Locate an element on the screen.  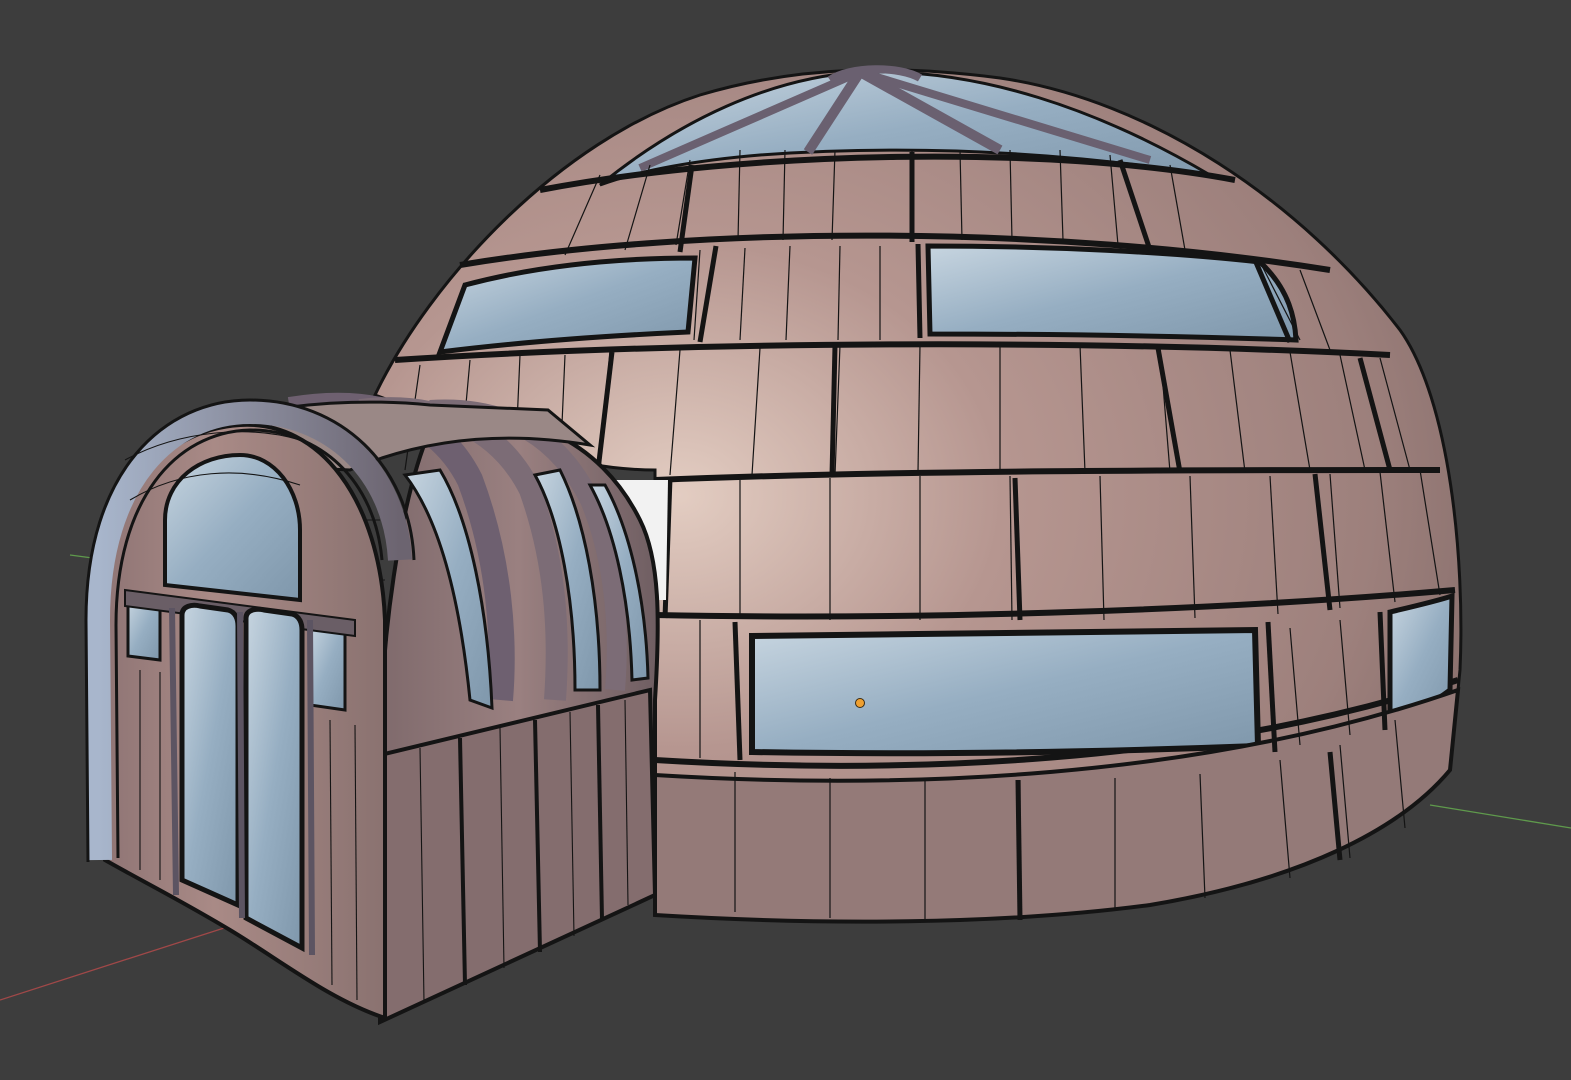
axis-y-line-right is located at coordinates (1500, 816).